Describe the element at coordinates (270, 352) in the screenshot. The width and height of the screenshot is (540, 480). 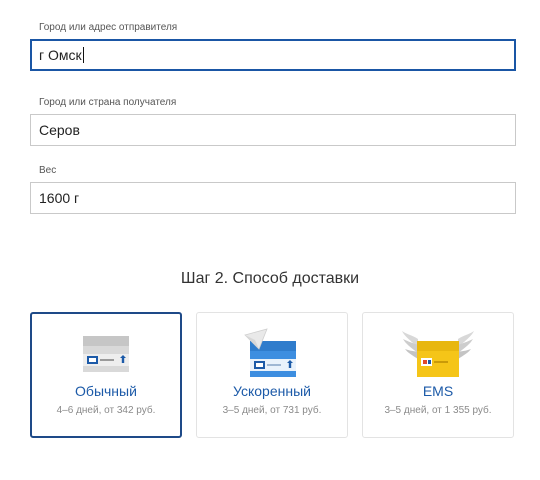
I see `express-parcel-icon` at that location.